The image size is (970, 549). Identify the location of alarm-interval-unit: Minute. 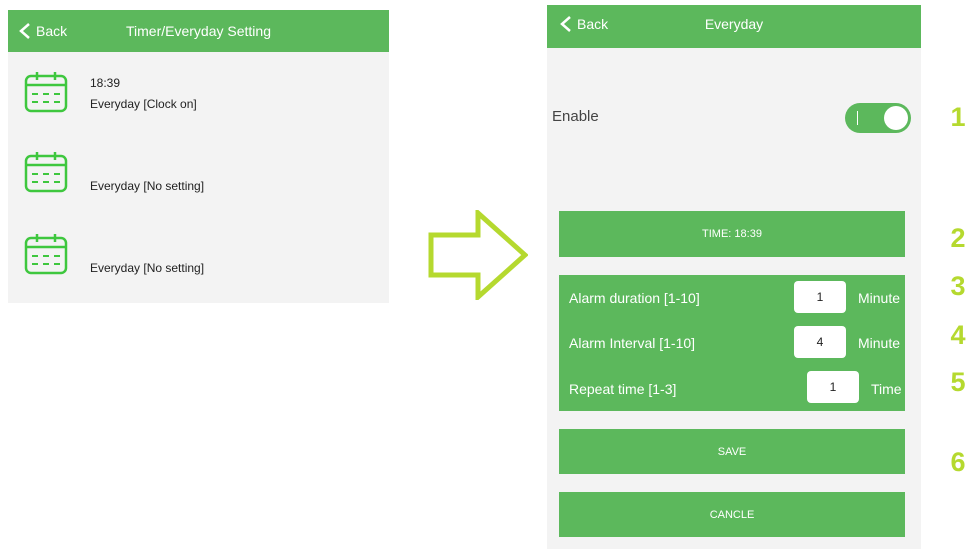
(879, 343).